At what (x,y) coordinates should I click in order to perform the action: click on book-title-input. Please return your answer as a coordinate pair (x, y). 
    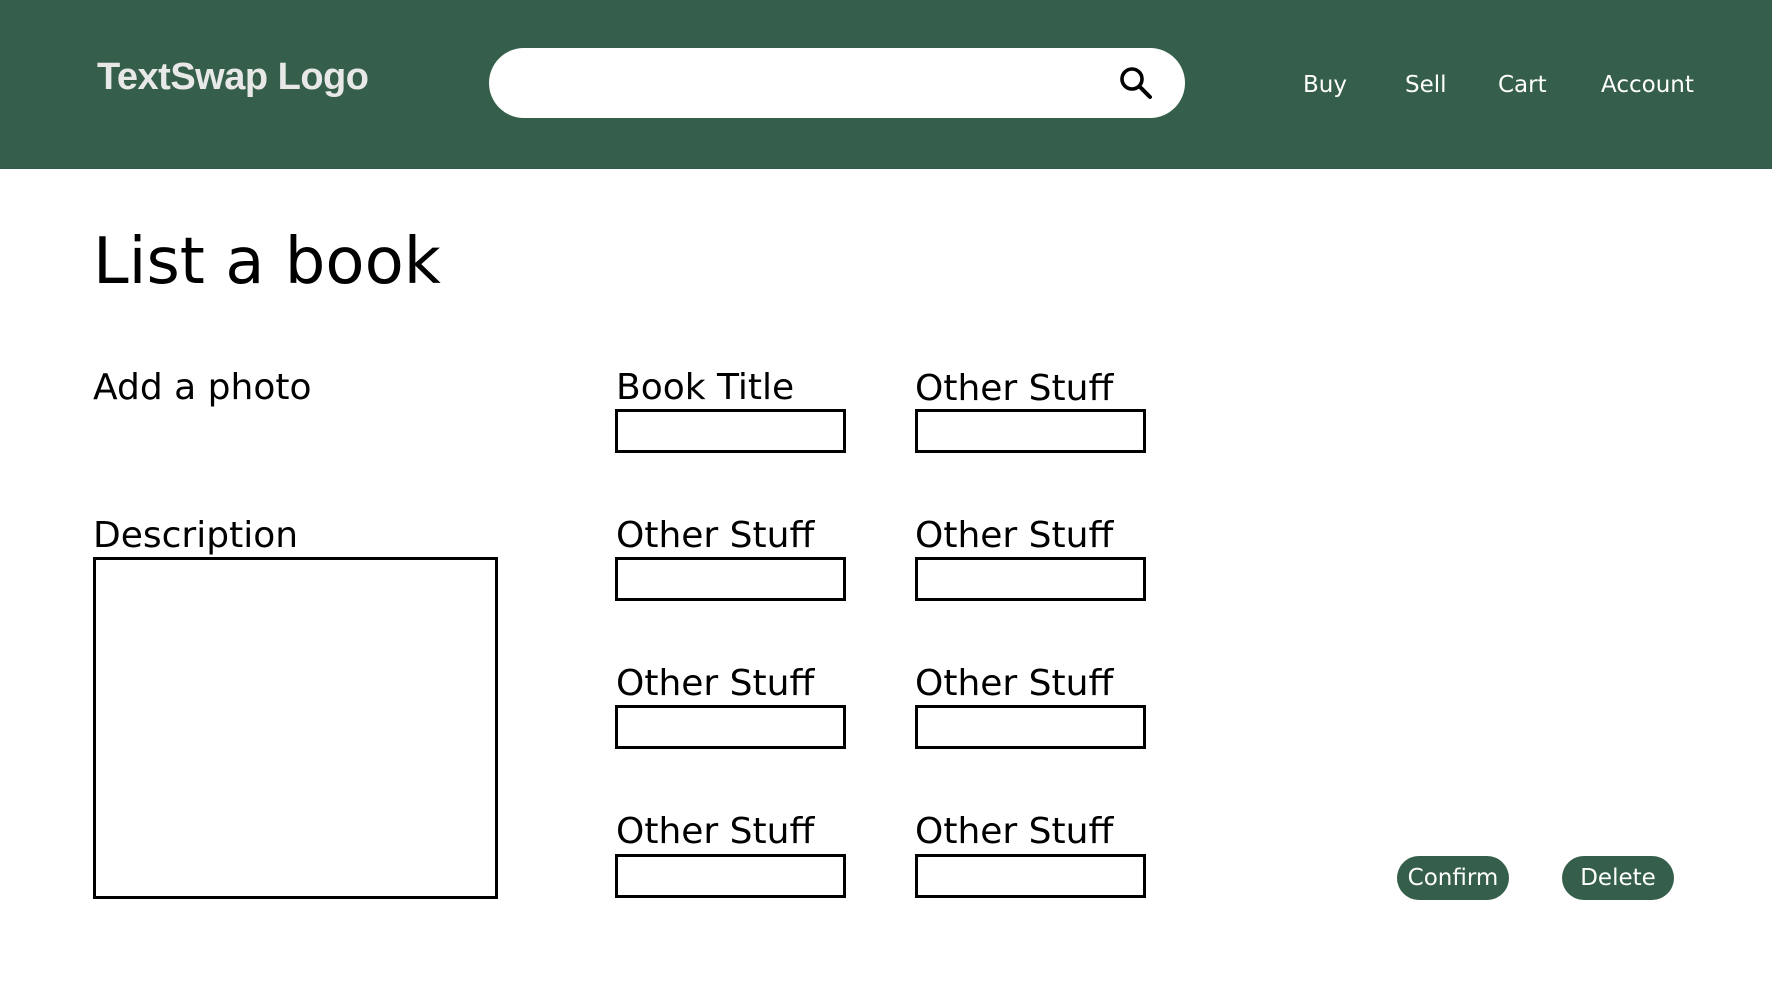
    Looking at the image, I should click on (730, 431).